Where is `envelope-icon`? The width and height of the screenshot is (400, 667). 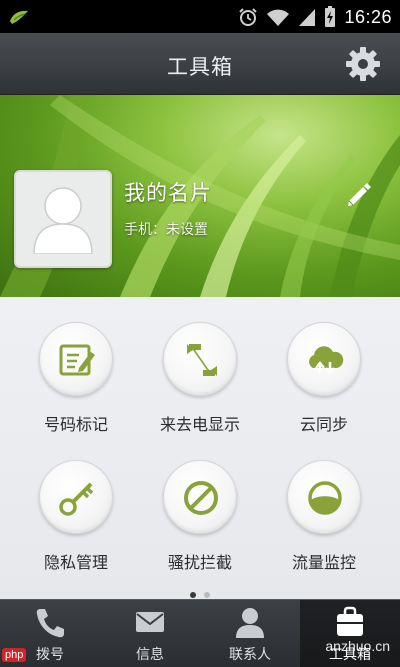
envelope-icon is located at coordinates (150, 622).